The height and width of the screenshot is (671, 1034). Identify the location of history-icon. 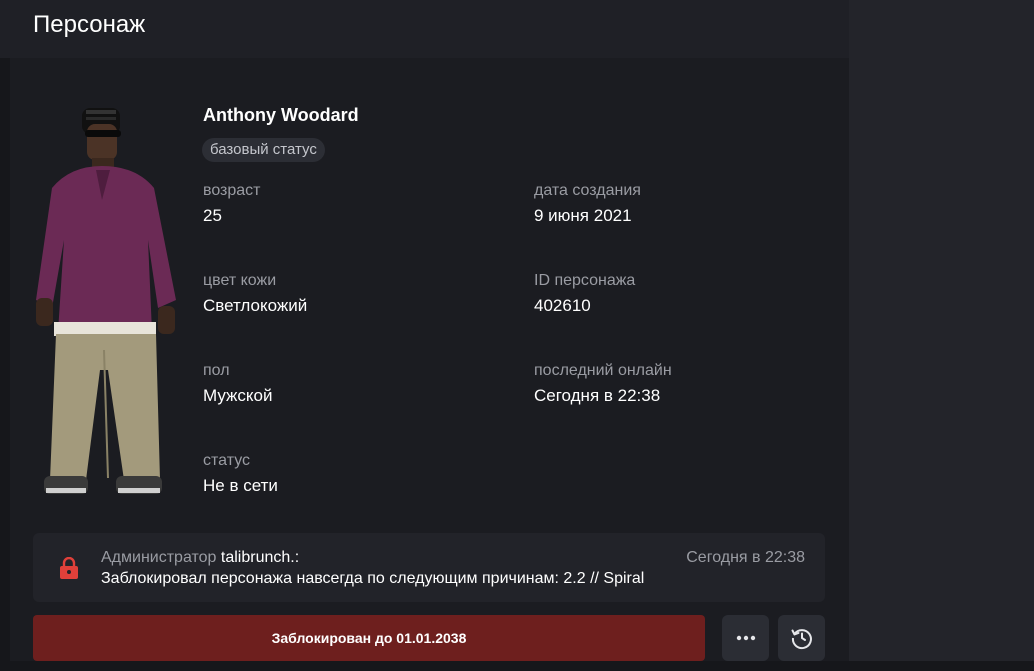
(801, 639).